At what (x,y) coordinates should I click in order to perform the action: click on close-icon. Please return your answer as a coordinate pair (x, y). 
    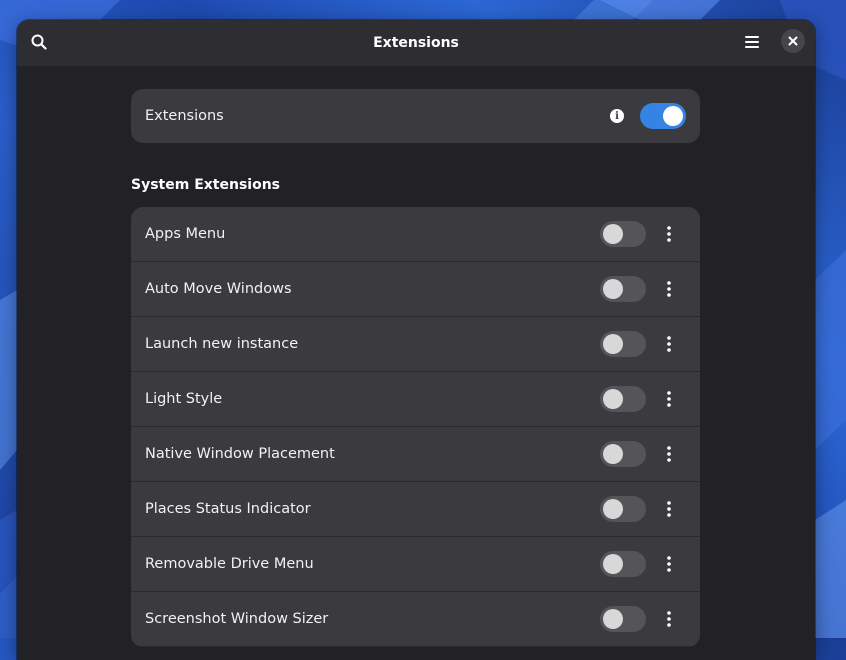
    Looking at the image, I should click on (793, 41).